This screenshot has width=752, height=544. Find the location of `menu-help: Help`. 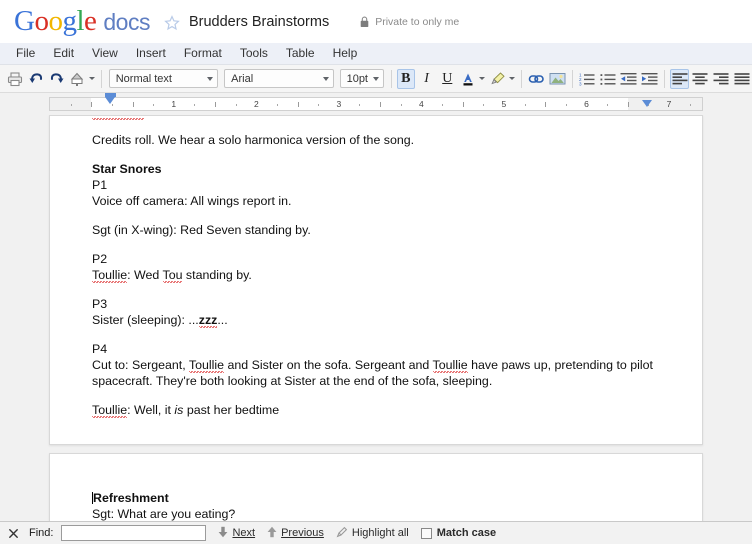

menu-help: Help is located at coordinates (345, 53).